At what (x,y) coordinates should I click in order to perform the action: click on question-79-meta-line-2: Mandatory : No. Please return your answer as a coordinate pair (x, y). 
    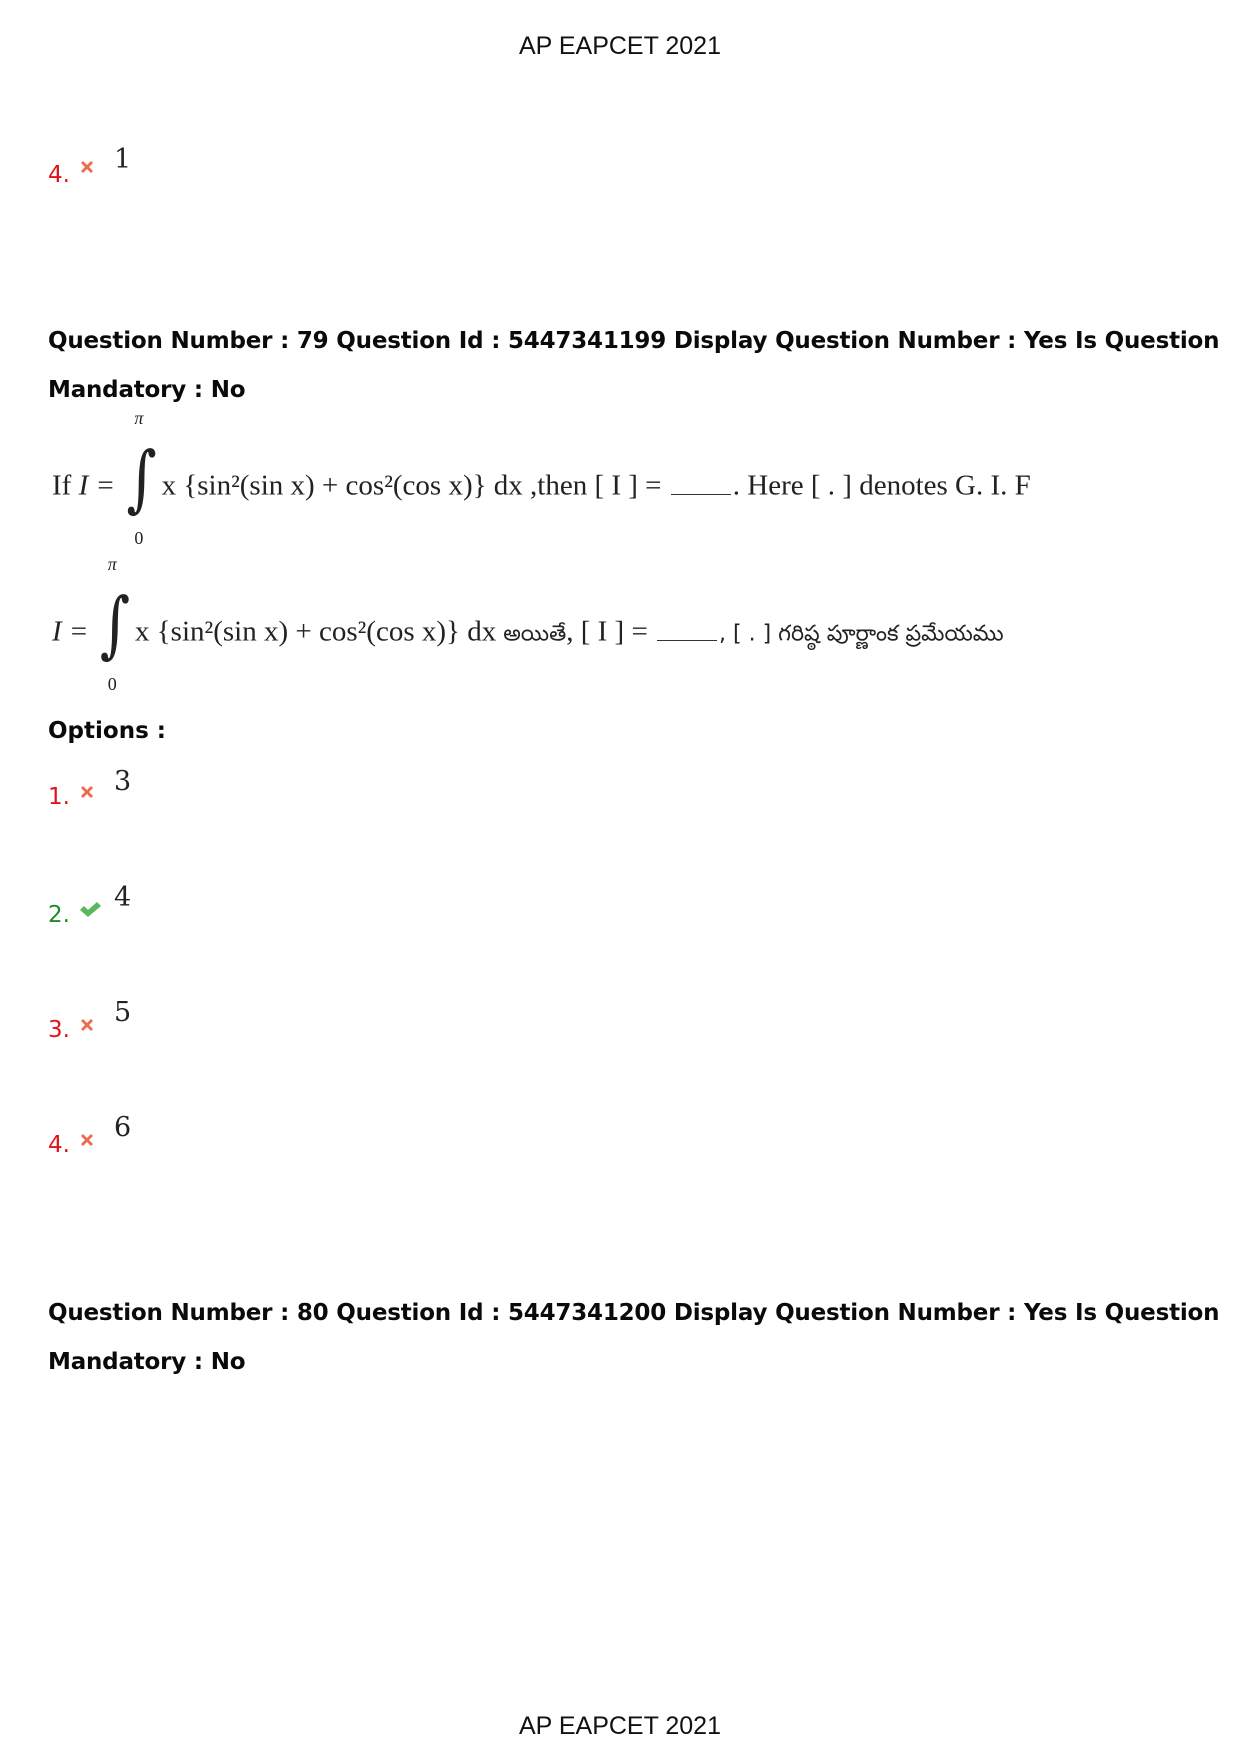
    Looking at the image, I should click on (147, 390).